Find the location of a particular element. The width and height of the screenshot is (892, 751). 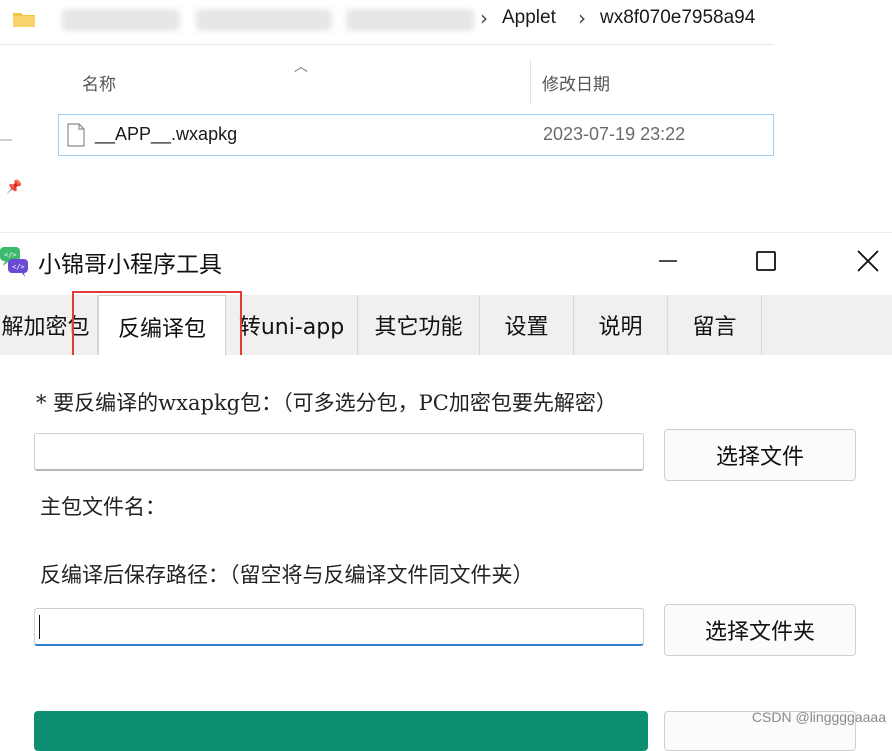

package-path-input is located at coordinates (339, 452).